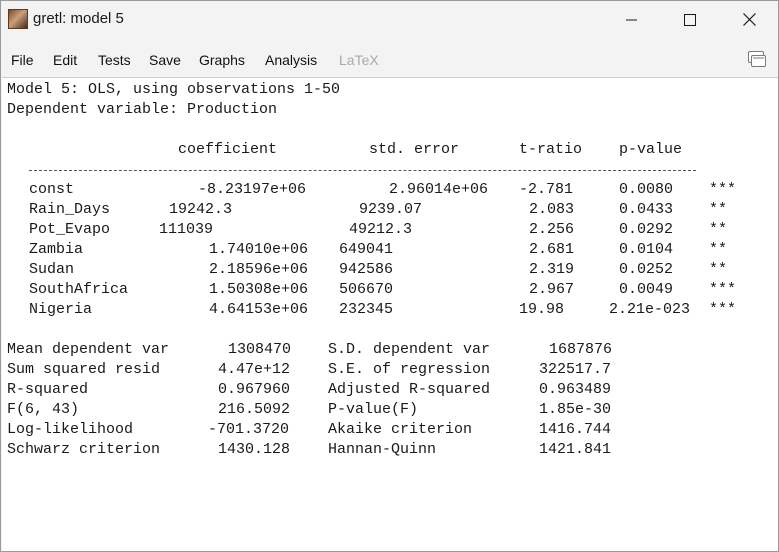 Image resolution: width=779 pixels, height=552 pixels. I want to click on t-value: 2.681, so click(552, 249).